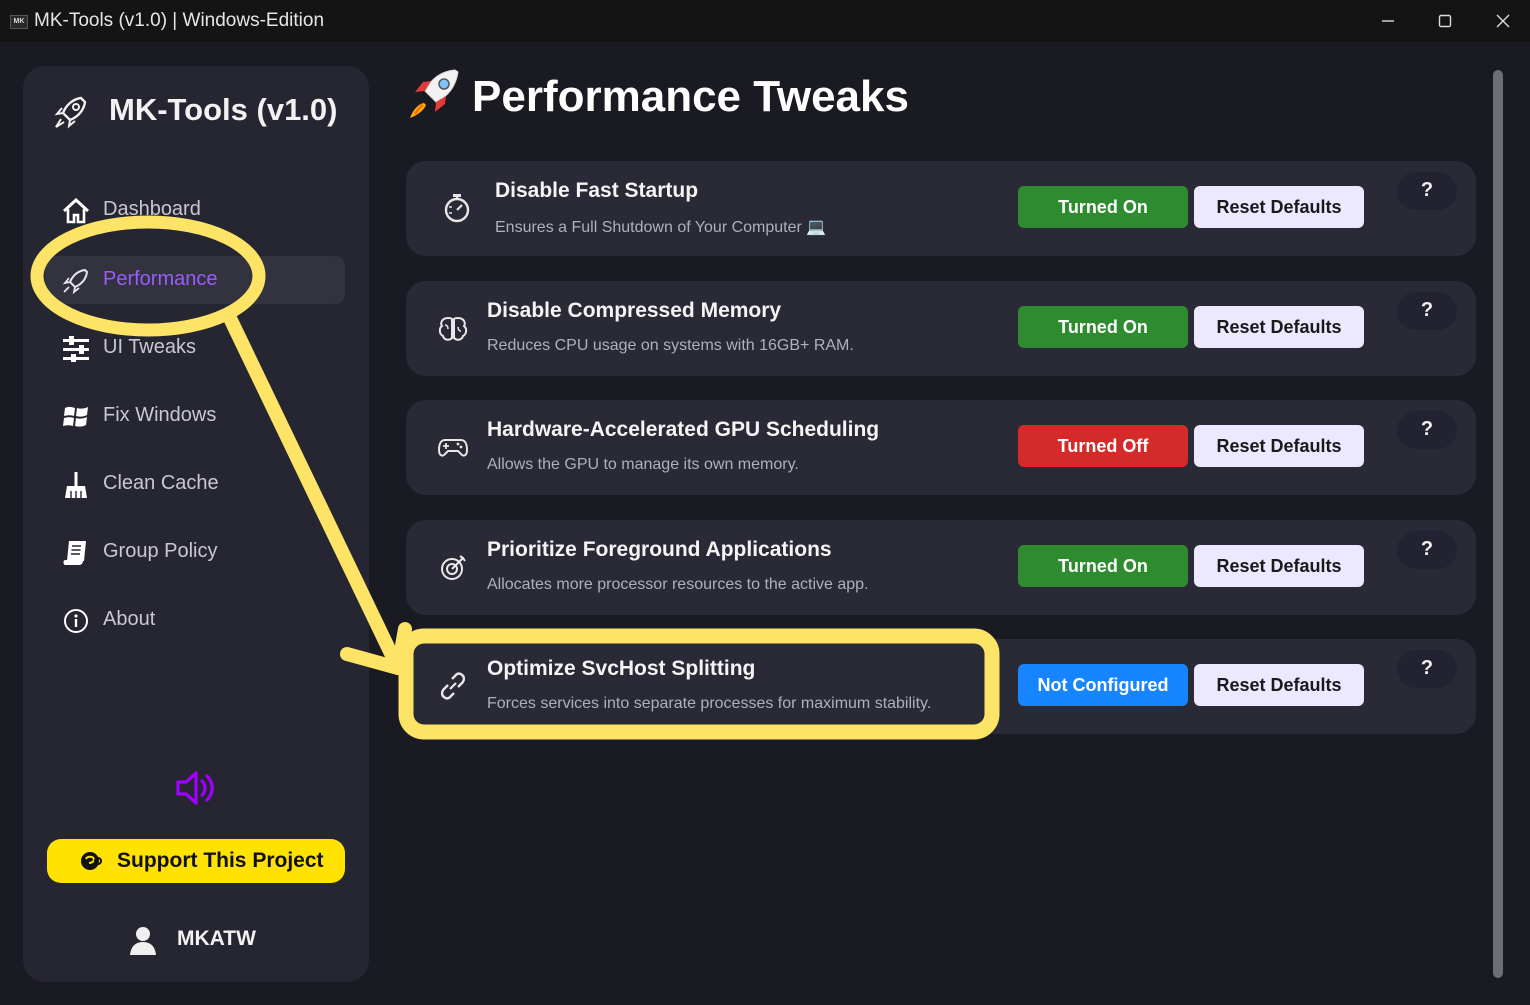 The image size is (1530, 1005). What do you see at coordinates (196, 788) in the screenshot?
I see `speaker-icon` at bounding box center [196, 788].